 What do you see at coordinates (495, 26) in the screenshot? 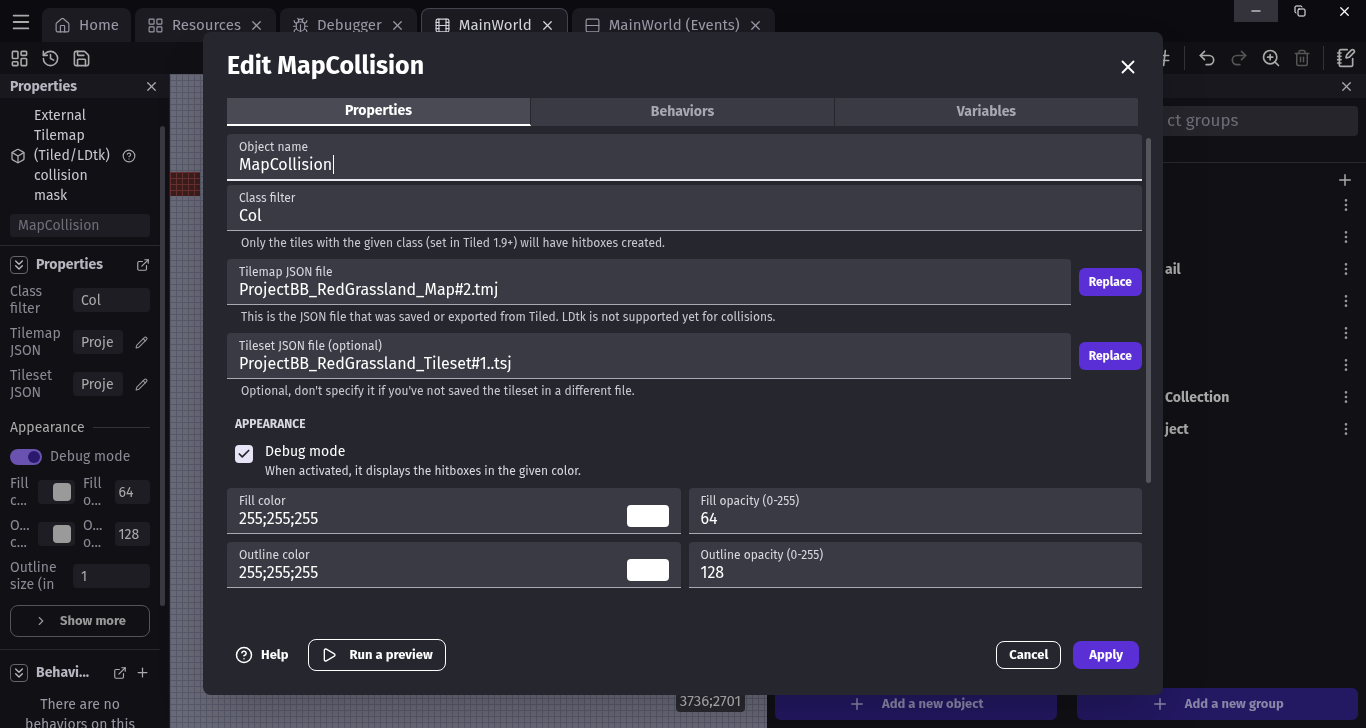
I see `tab-label: MainWorld` at bounding box center [495, 26].